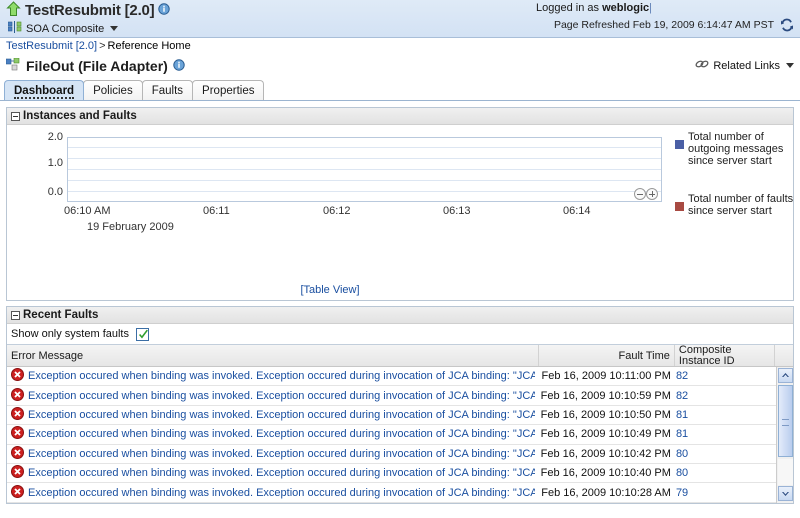  I want to click on logged-in-status: Logged in as weblogic|, so click(594, 8).